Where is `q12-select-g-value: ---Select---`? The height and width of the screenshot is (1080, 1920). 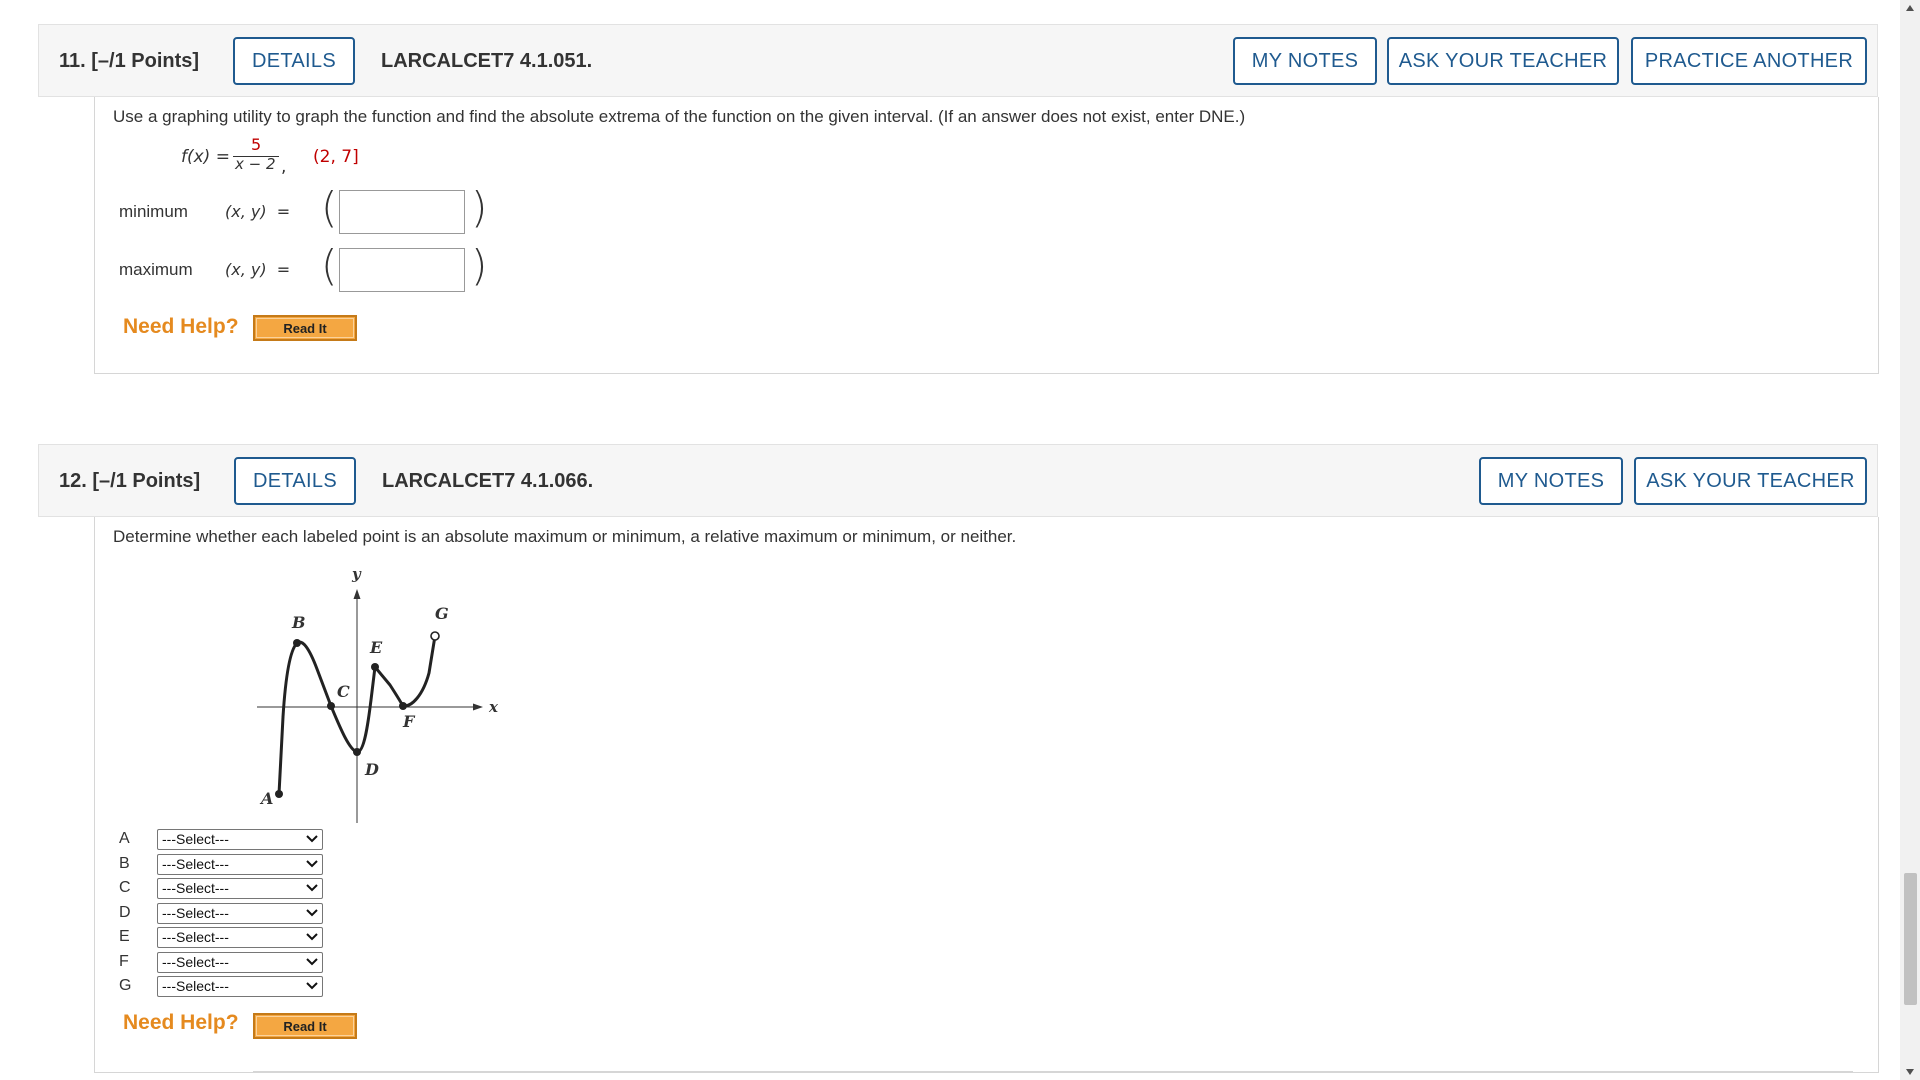
q12-select-g-value: ---Select--- is located at coordinates (195, 986).